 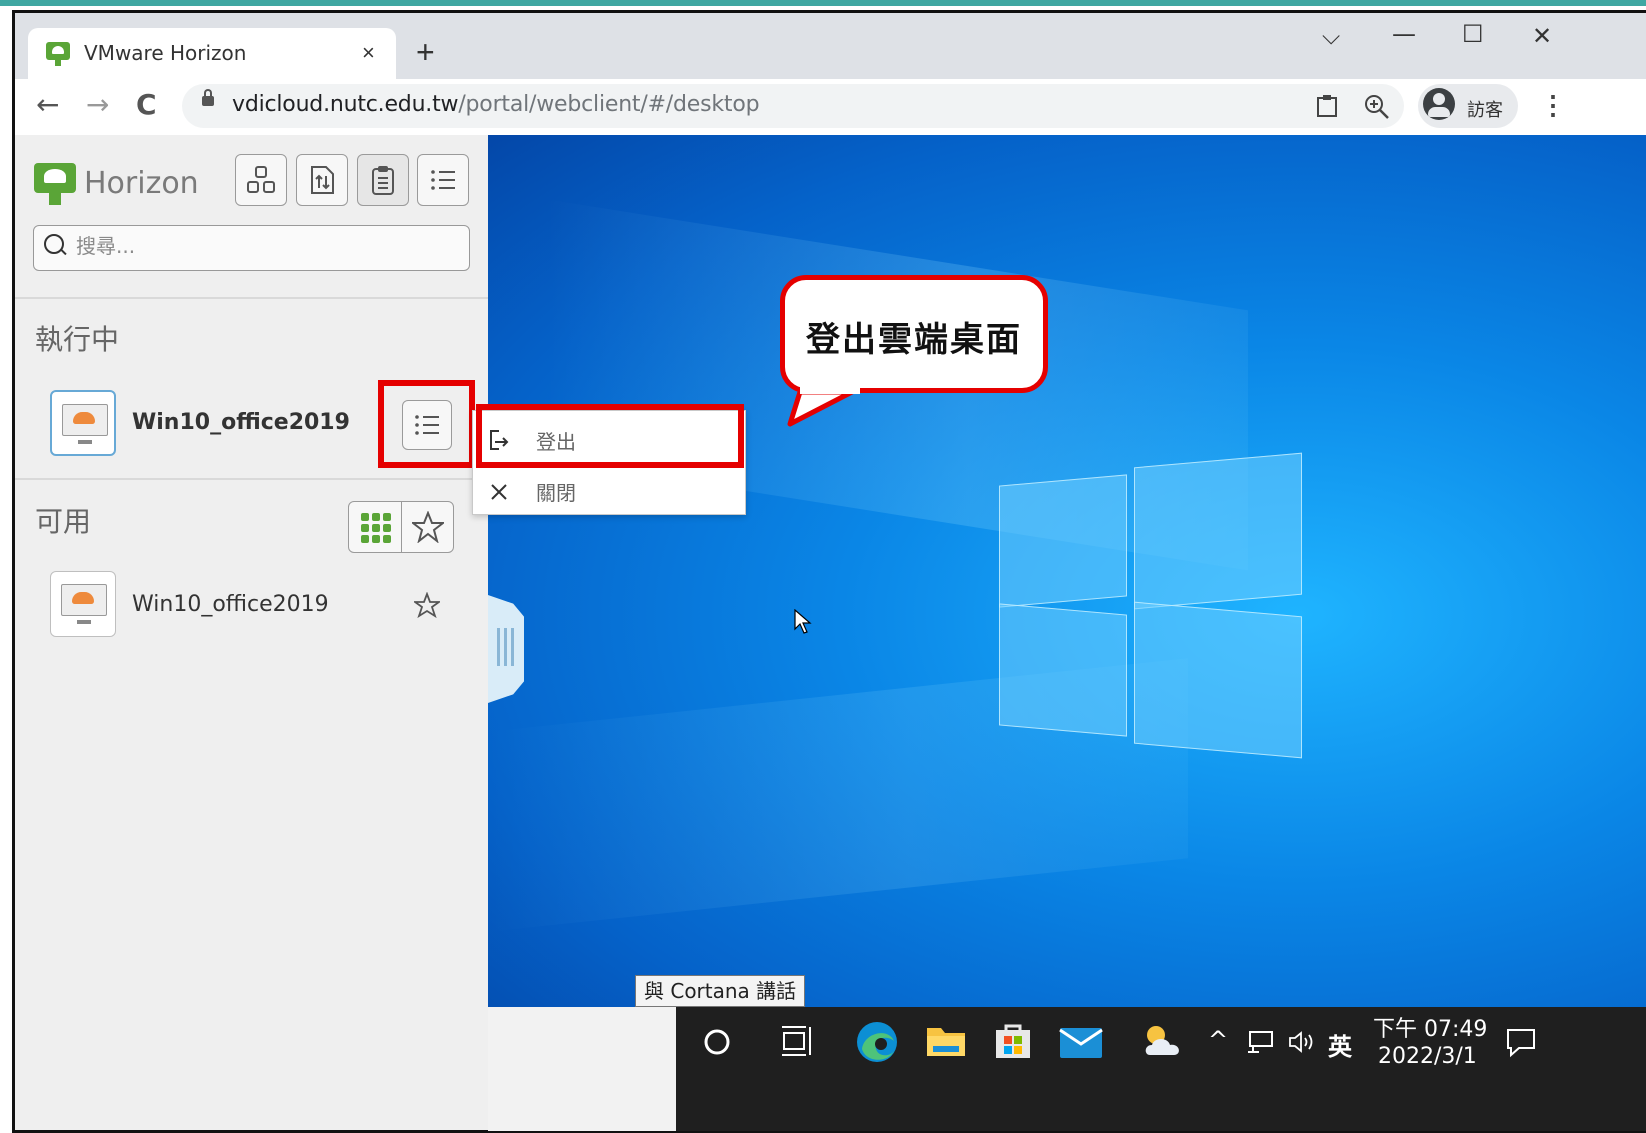 I want to click on apps-grid-icon, so click(x=261, y=179).